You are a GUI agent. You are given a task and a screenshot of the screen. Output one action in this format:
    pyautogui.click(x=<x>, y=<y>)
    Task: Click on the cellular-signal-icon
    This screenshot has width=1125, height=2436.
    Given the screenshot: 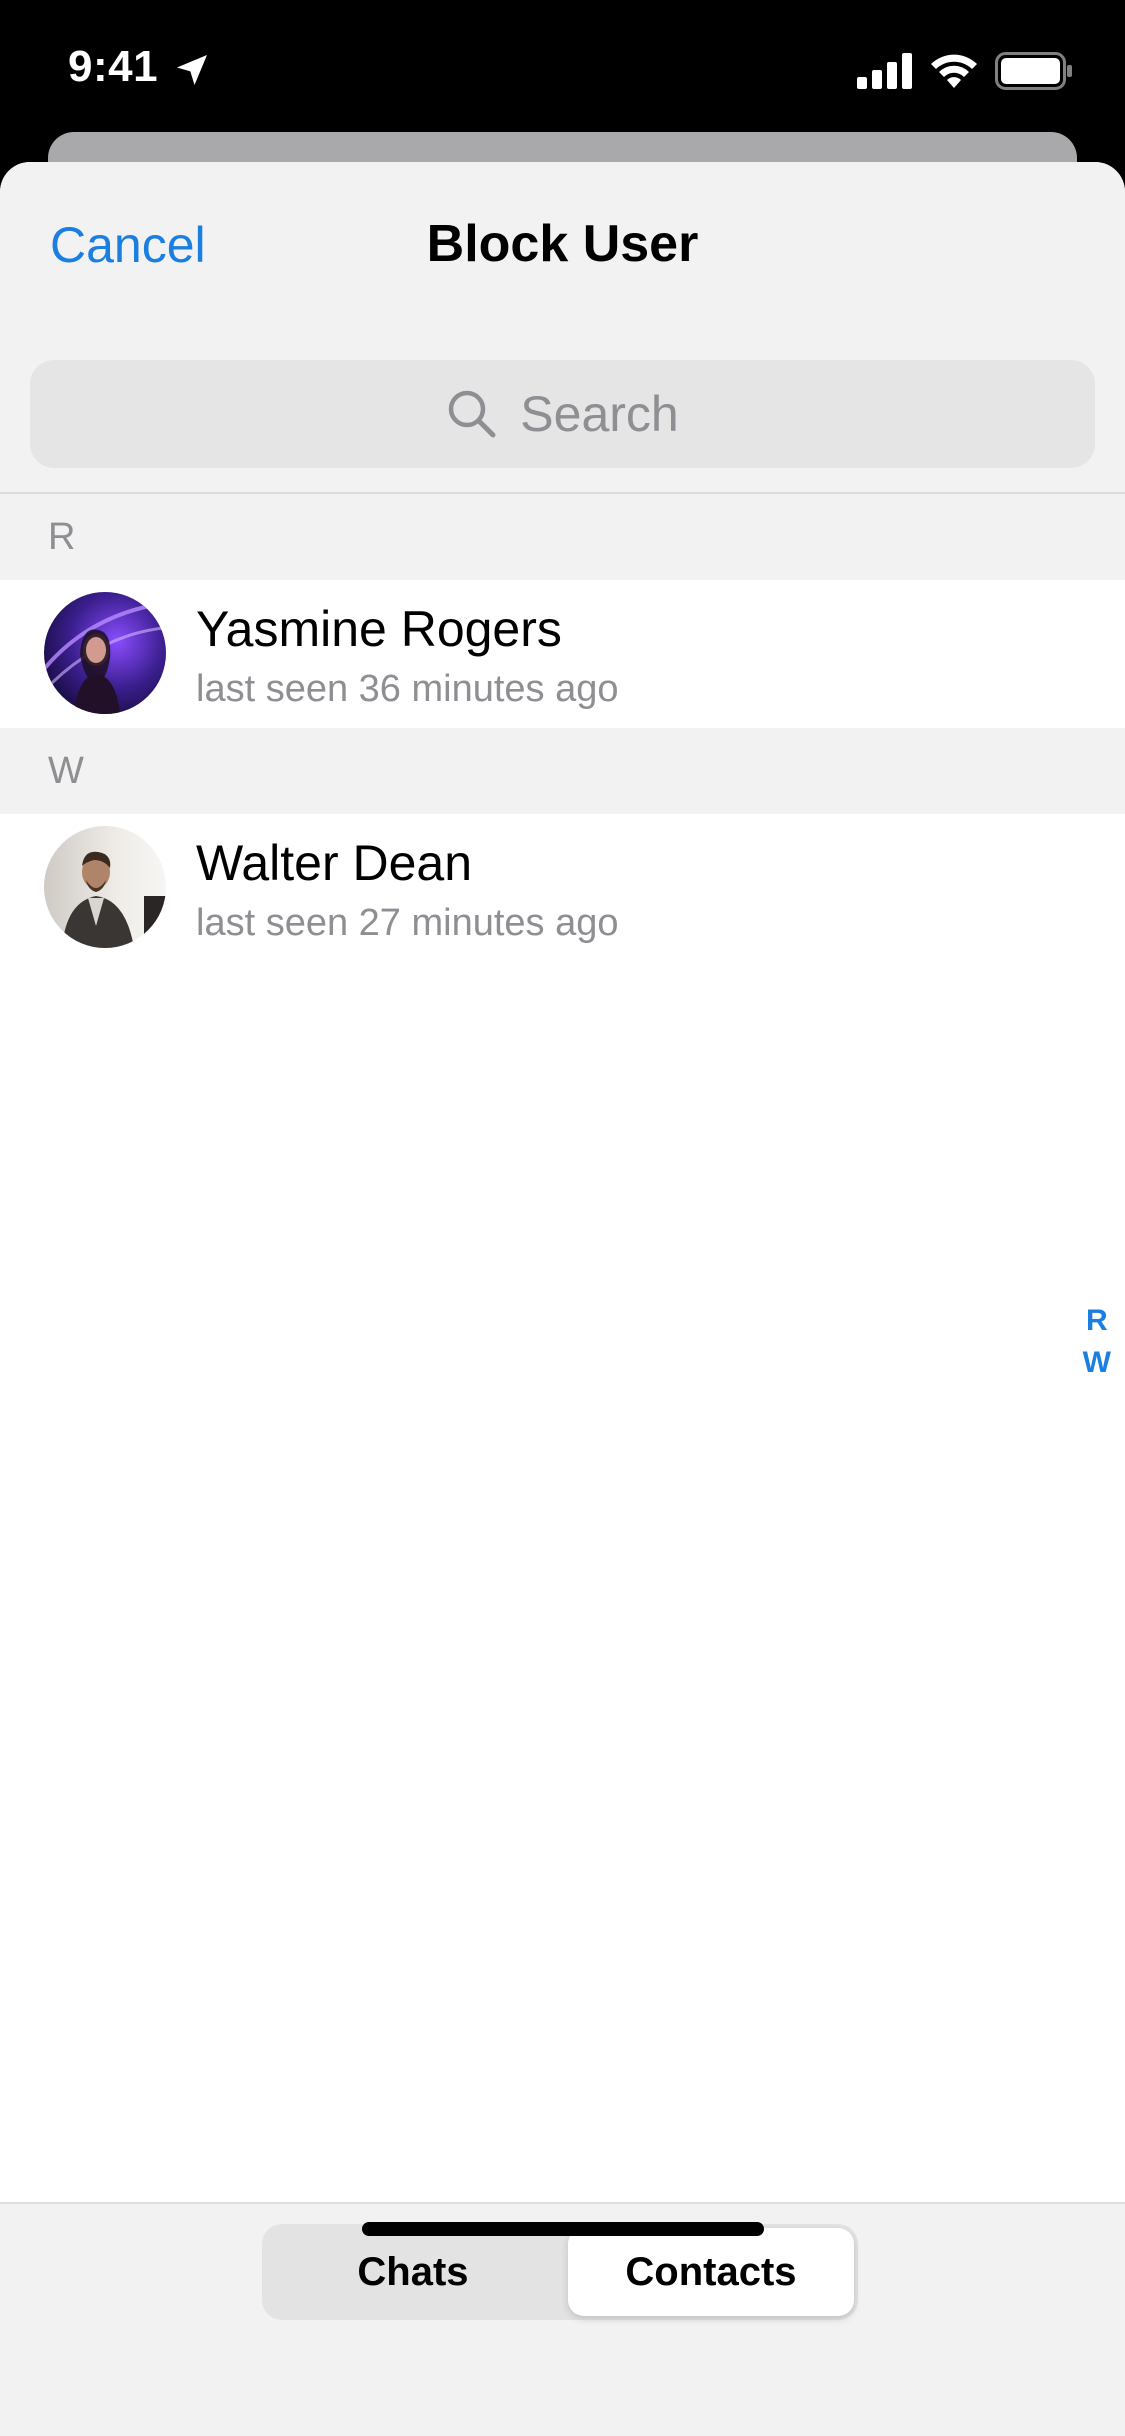 What is the action you would take?
    pyautogui.click(x=884, y=71)
    